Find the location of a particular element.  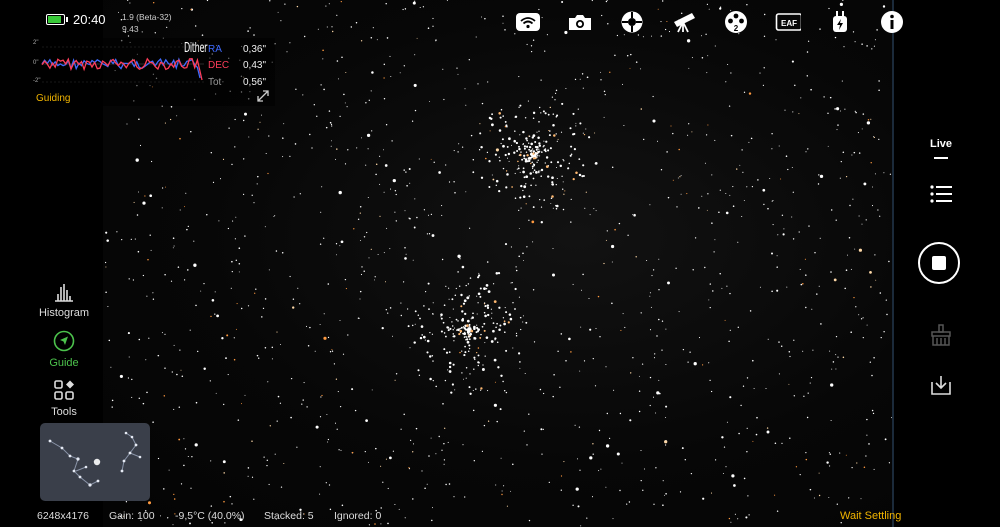

stop-button is located at coordinates (939, 263).